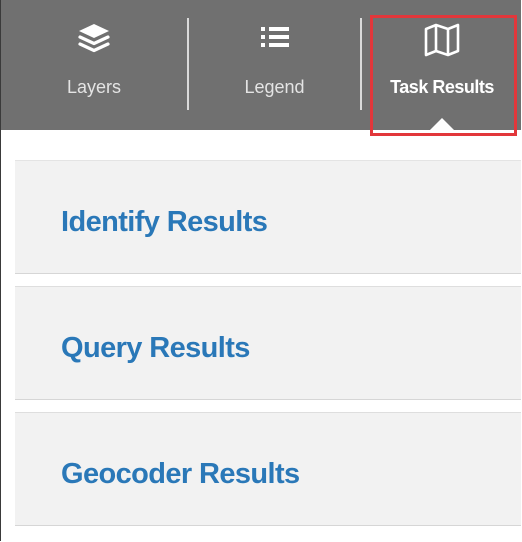 This screenshot has width=522, height=542. I want to click on identify-results-link: Identify Results, so click(164, 222).